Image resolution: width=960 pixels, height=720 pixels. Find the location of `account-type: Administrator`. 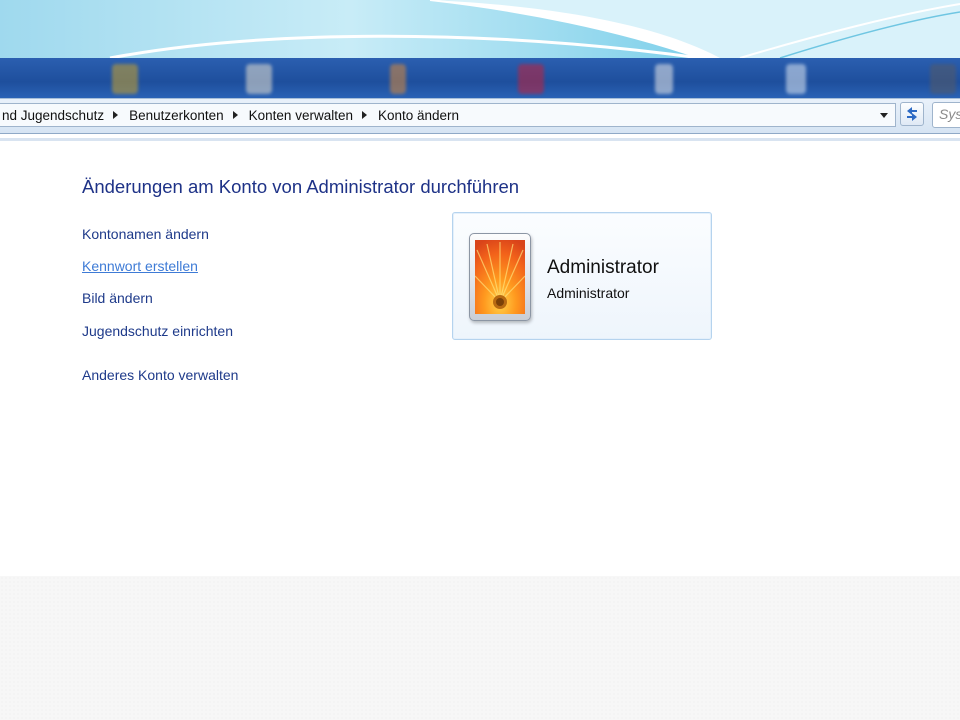

account-type: Administrator is located at coordinates (588, 293).